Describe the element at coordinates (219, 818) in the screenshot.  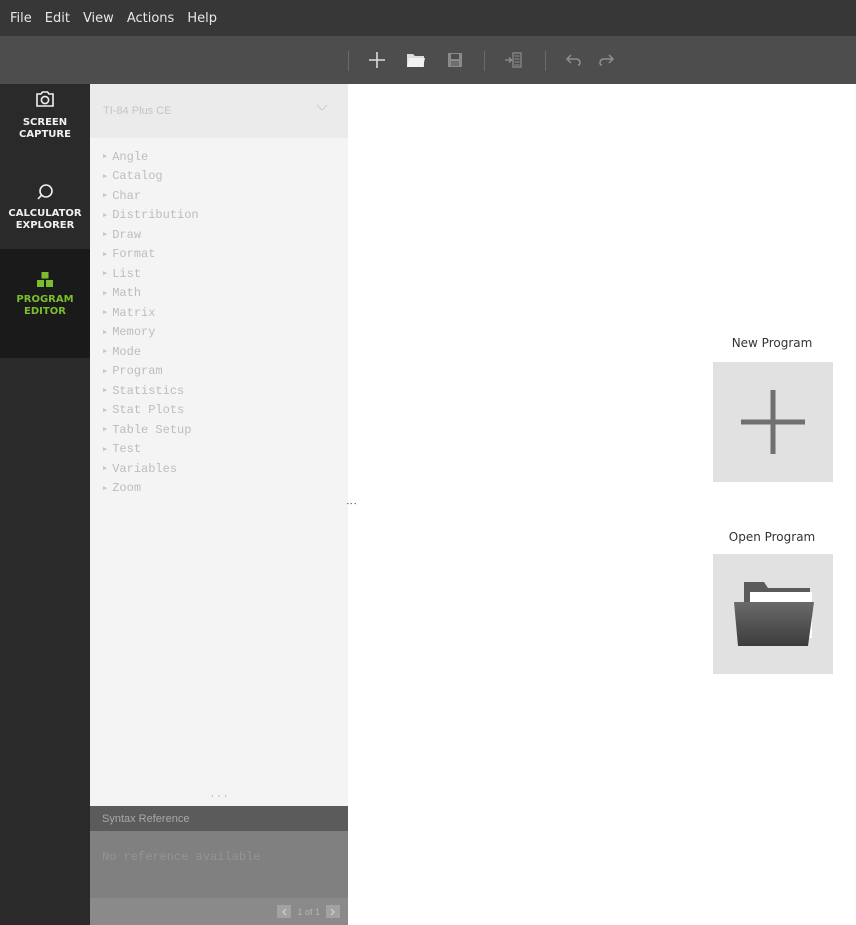
I see `syntax-reference-header: Syntax Reference` at that location.